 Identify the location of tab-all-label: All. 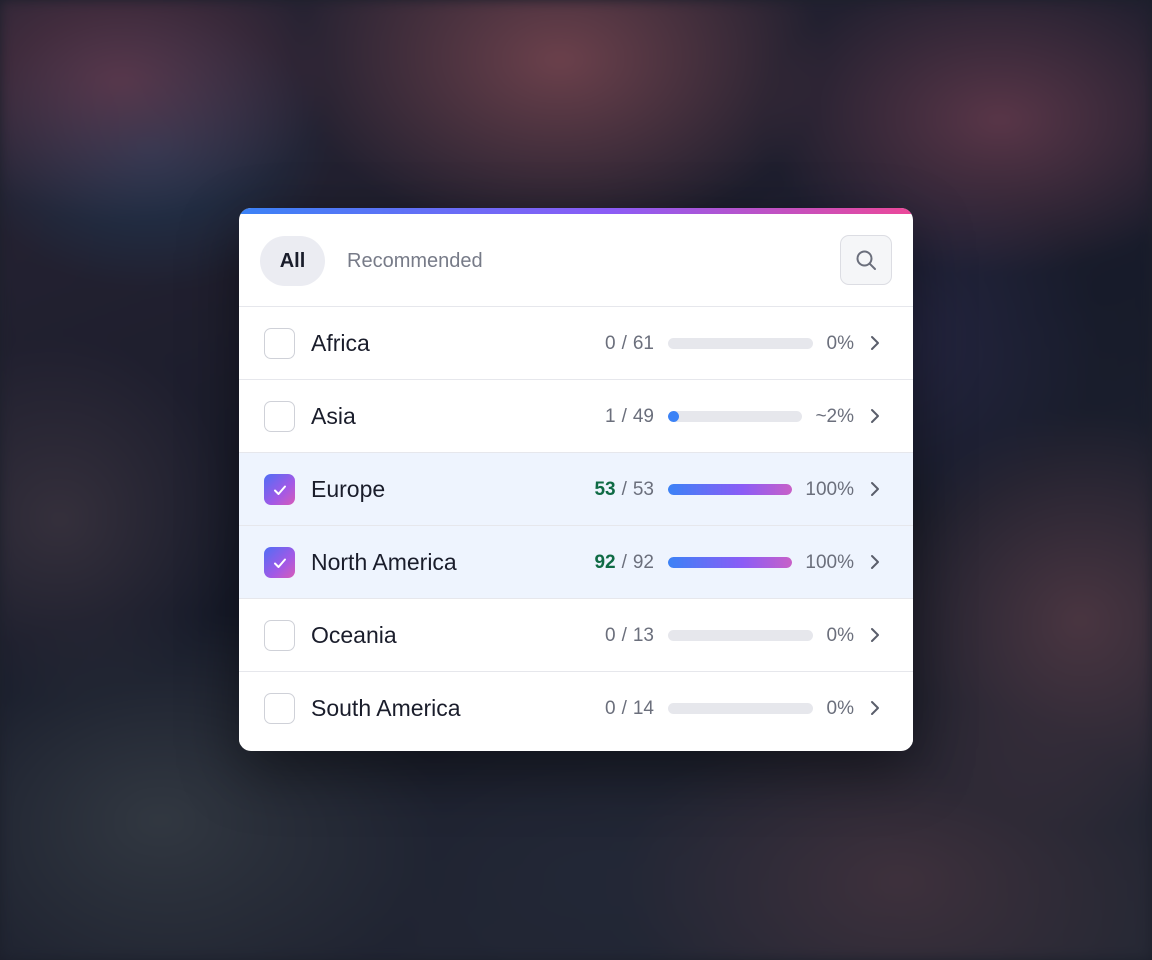
(292, 260).